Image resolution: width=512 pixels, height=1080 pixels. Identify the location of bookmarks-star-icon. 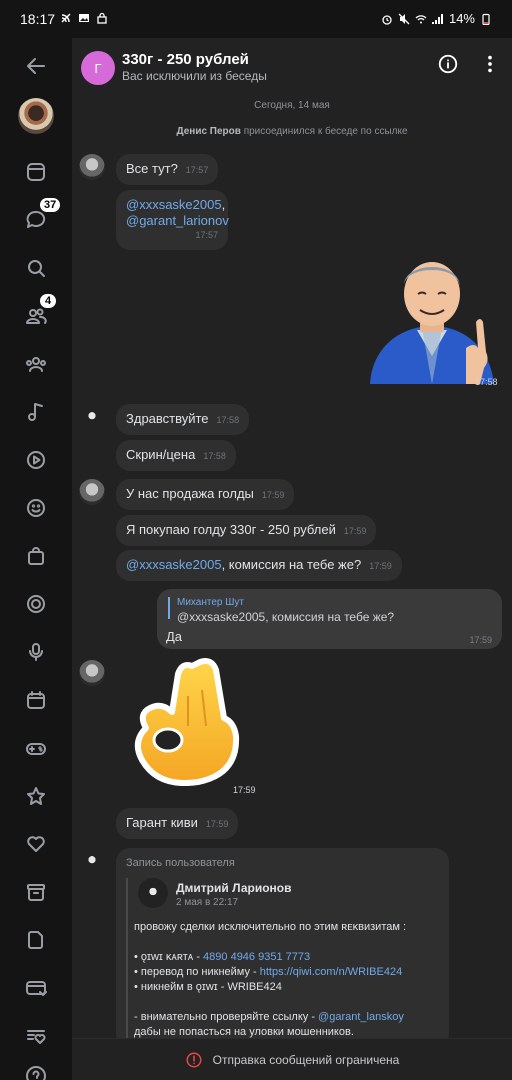
(36, 796).